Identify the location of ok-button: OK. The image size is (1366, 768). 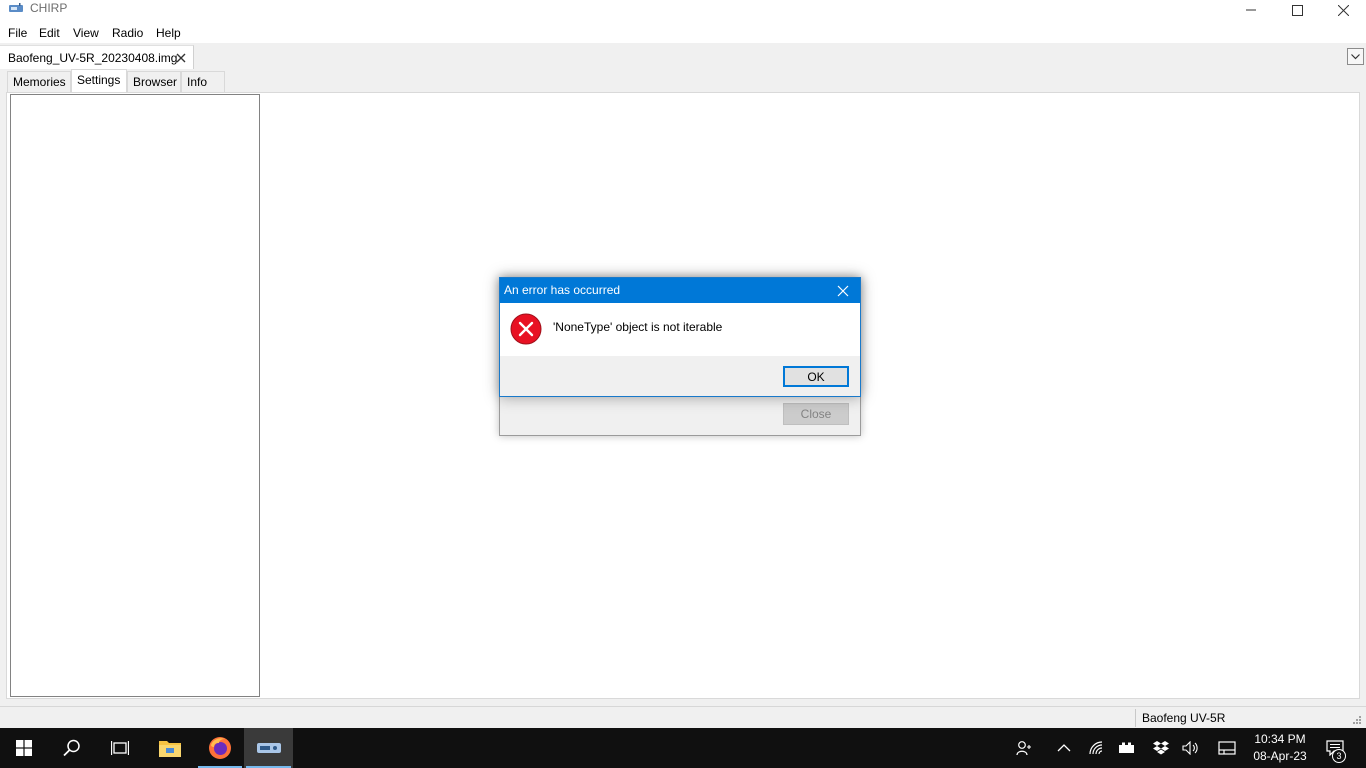
(816, 376).